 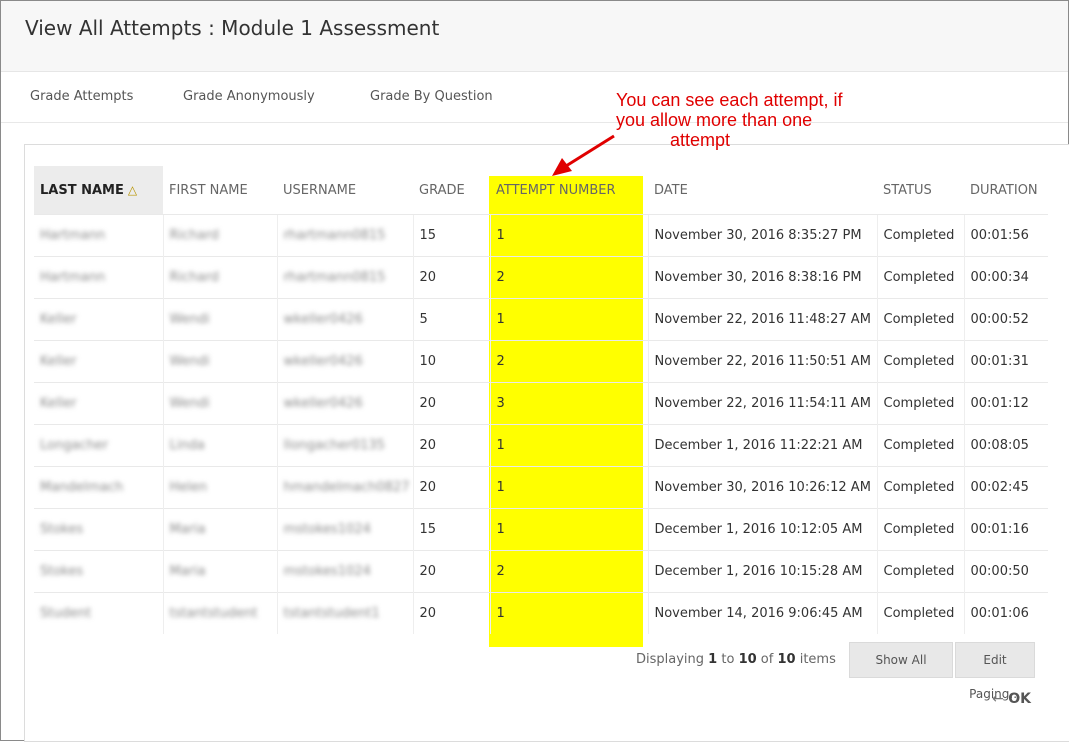 I want to click on duration-cell: 00:08:05, so click(x=1005, y=445).